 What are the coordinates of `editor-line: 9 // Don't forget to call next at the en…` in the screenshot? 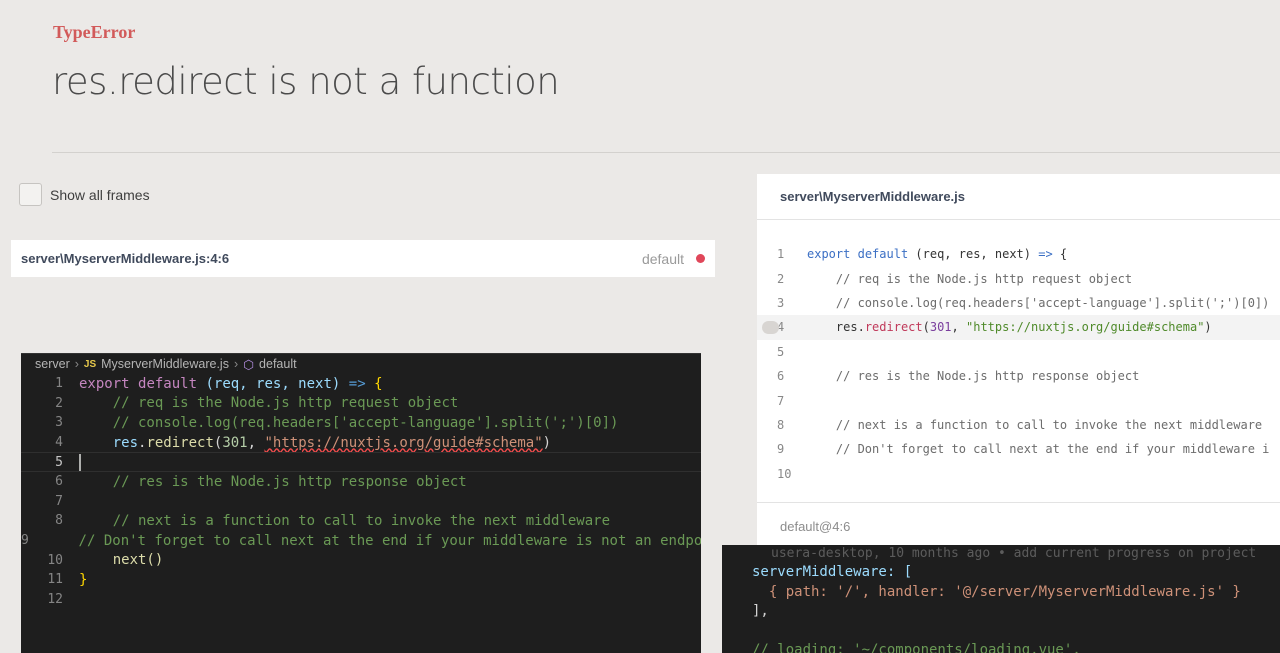 It's located at (361, 541).